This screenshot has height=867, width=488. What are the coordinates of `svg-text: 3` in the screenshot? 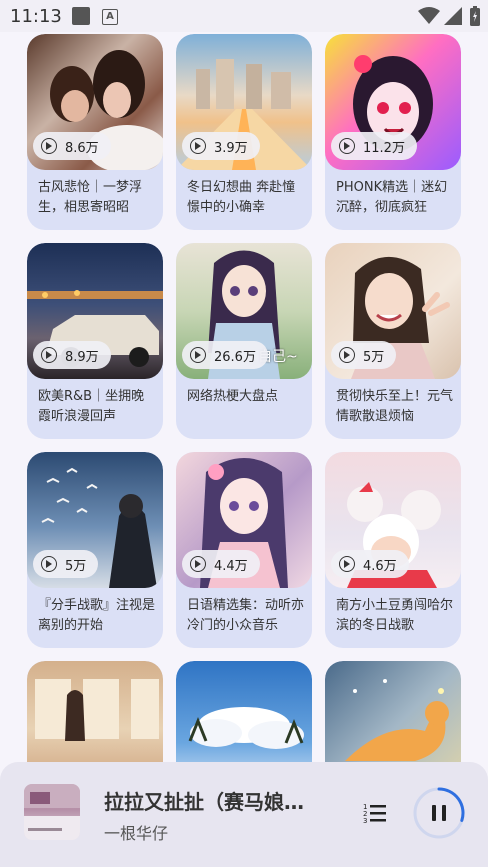 It's located at (365, 820).